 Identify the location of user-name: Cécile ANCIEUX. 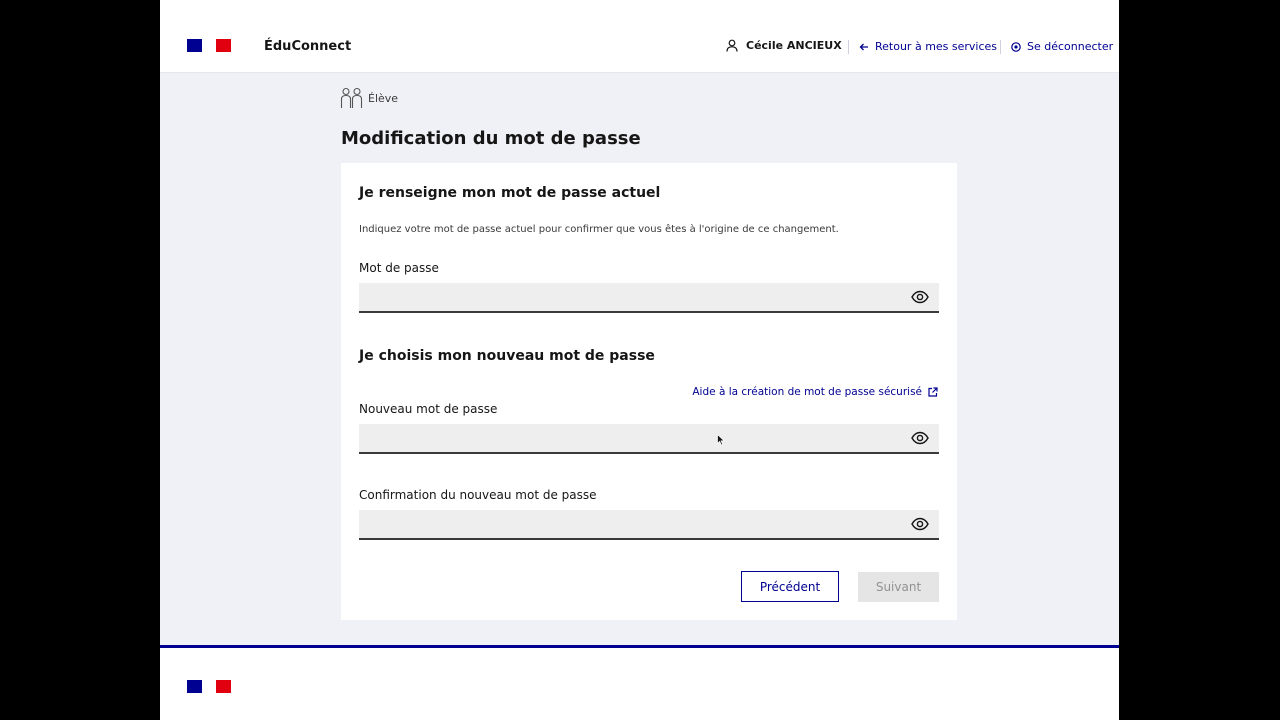
(794, 45).